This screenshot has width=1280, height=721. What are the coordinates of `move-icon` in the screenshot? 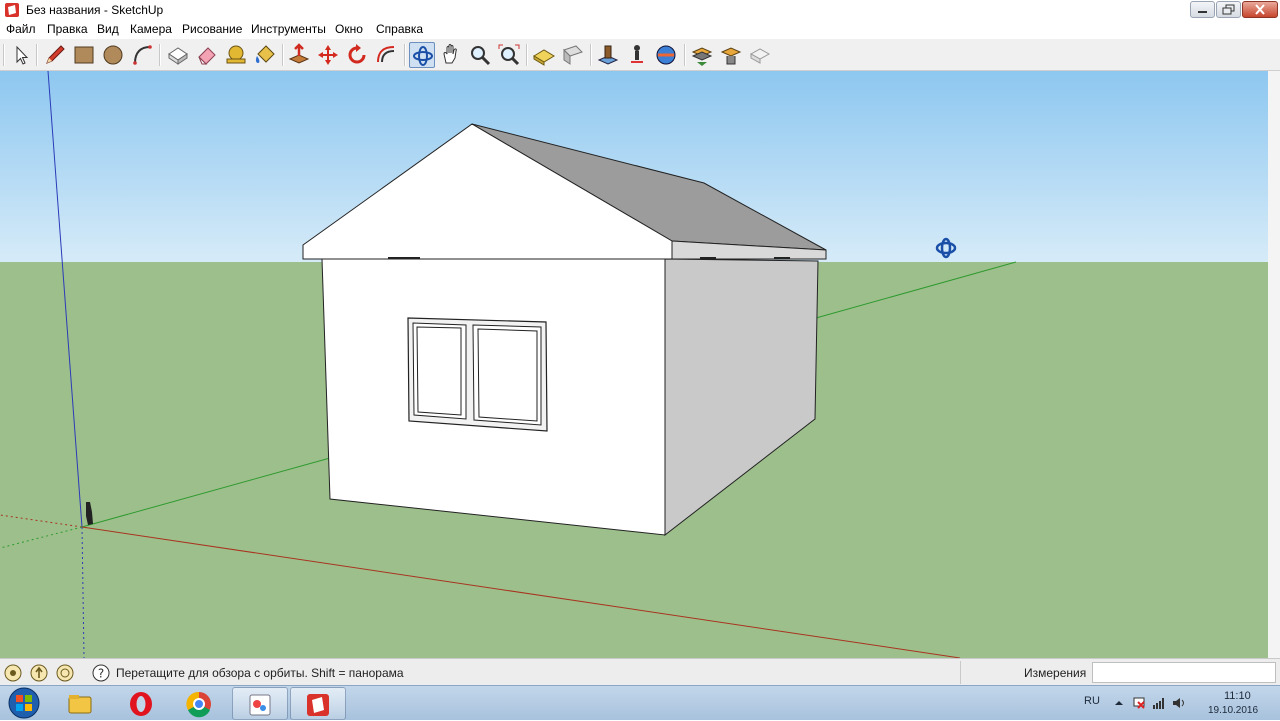 It's located at (328, 55).